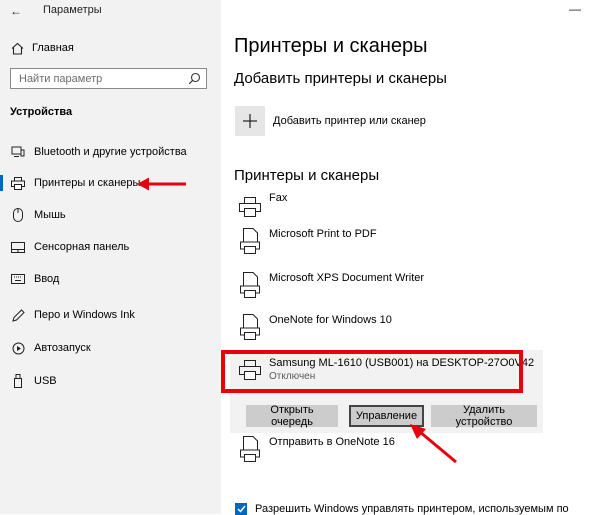 The width and height of the screenshot is (600, 515). I want to click on printer-item-print-to-pdf: Microsoft Print to PDF, so click(306, 241).